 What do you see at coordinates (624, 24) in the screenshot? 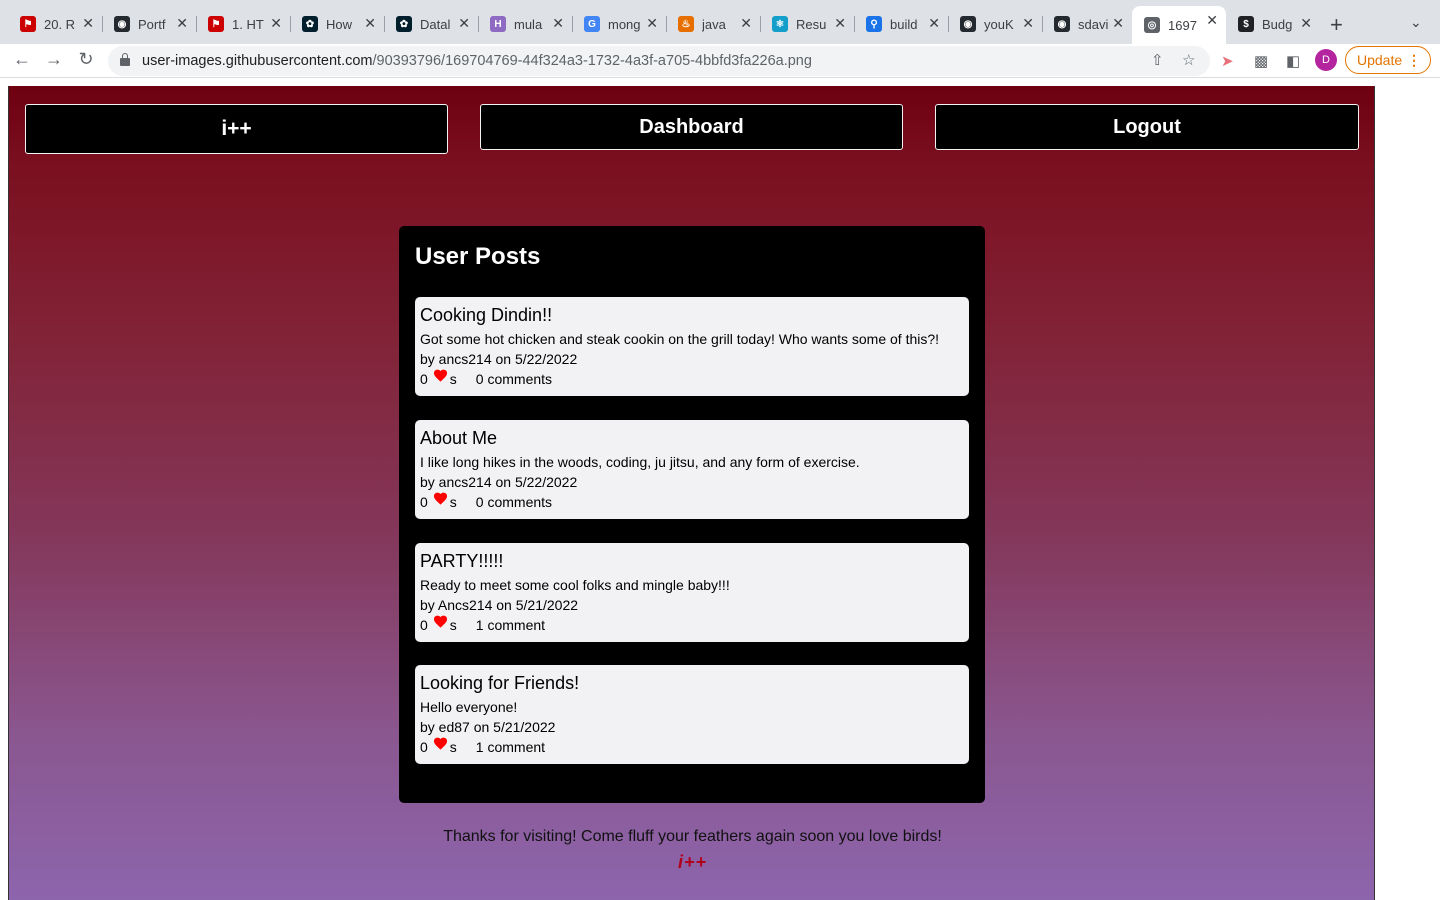
I see `tab-label: mong` at bounding box center [624, 24].